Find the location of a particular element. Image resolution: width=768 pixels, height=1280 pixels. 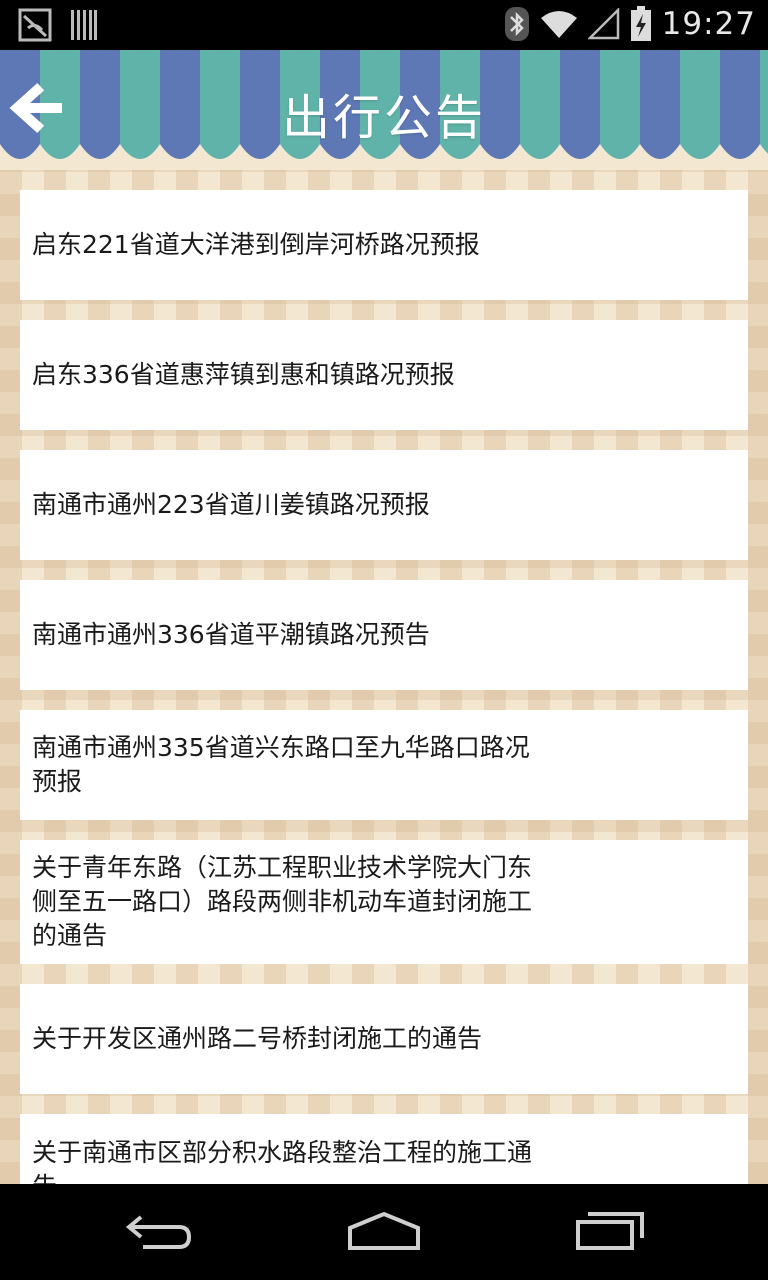

list-item: 南通市通州335省道兴东路口至九华路口路况预报 is located at coordinates (384, 765).